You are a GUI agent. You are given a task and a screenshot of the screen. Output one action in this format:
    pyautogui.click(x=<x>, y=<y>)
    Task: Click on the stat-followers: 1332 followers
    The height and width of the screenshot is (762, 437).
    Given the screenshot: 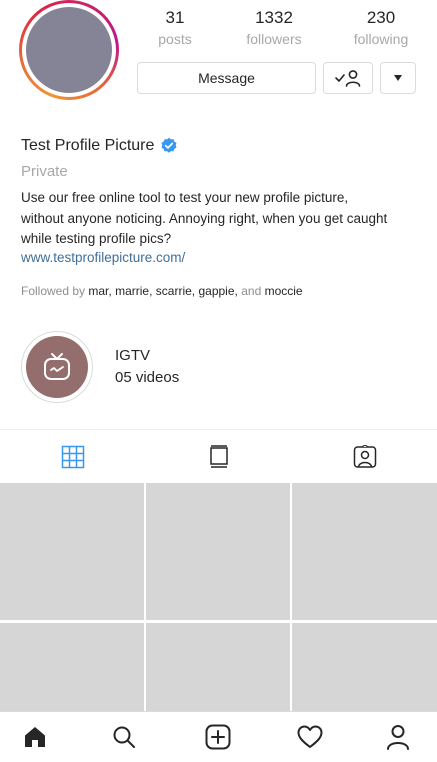 What is the action you would take?
    pyautogui.click(x=274, y=29)
    